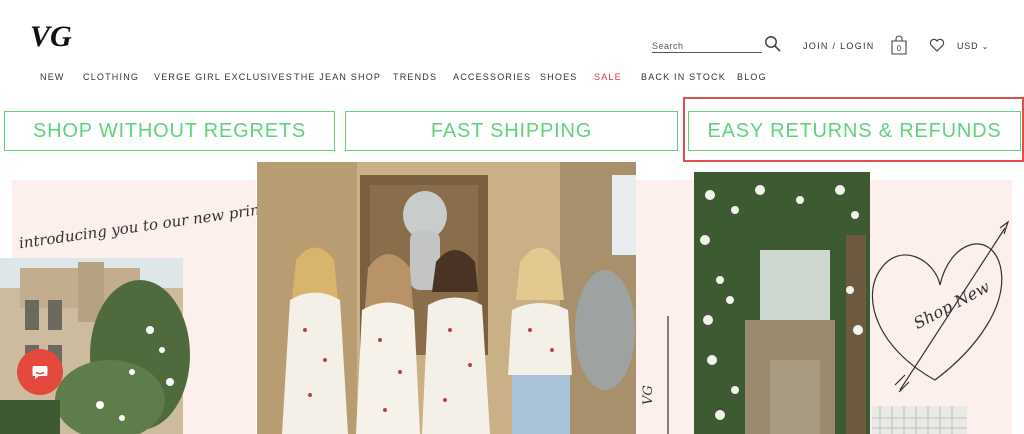  Describe the element at coordinates (52, 77) in the screenshot. I see `nav-item-new: NEW` at that location.